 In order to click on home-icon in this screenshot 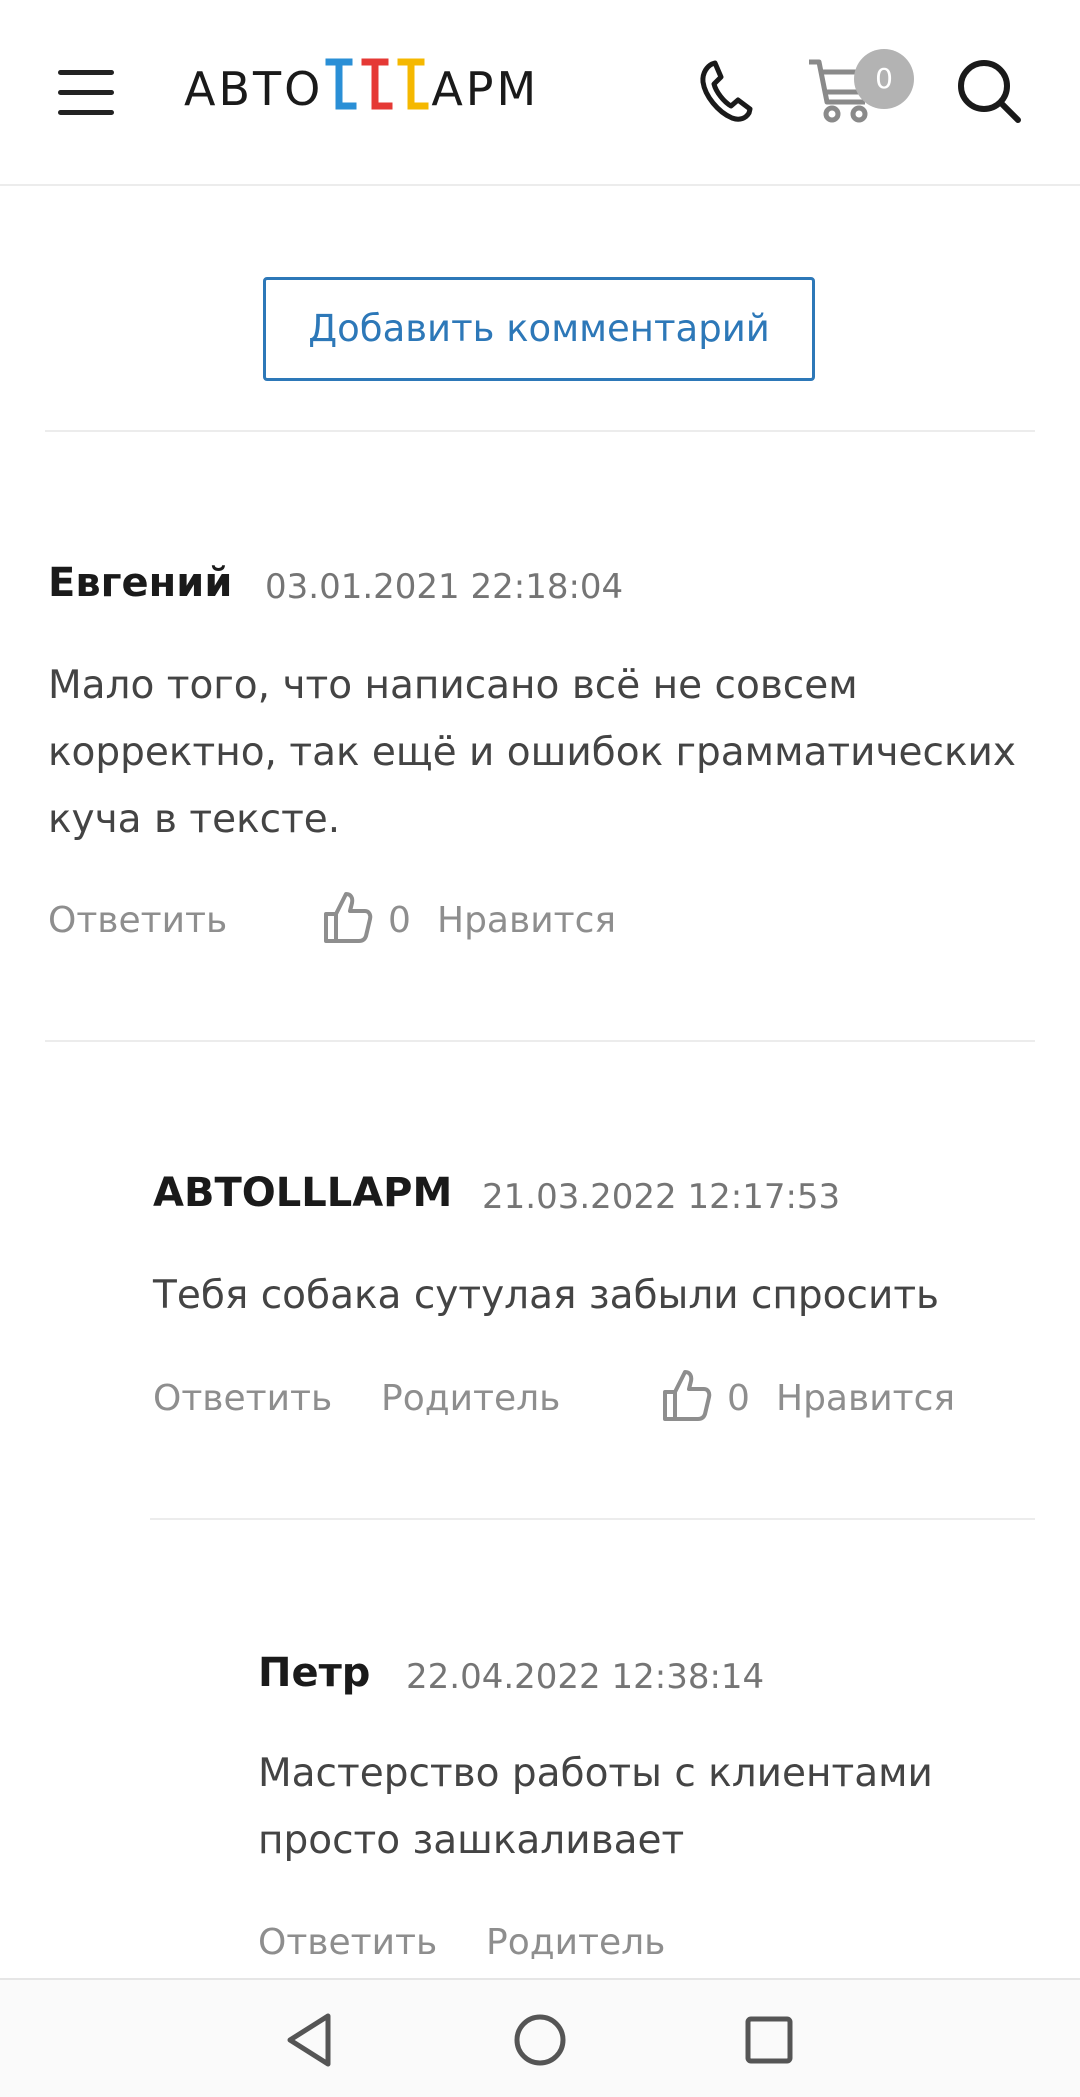, I will do `click(540, 2040)`.